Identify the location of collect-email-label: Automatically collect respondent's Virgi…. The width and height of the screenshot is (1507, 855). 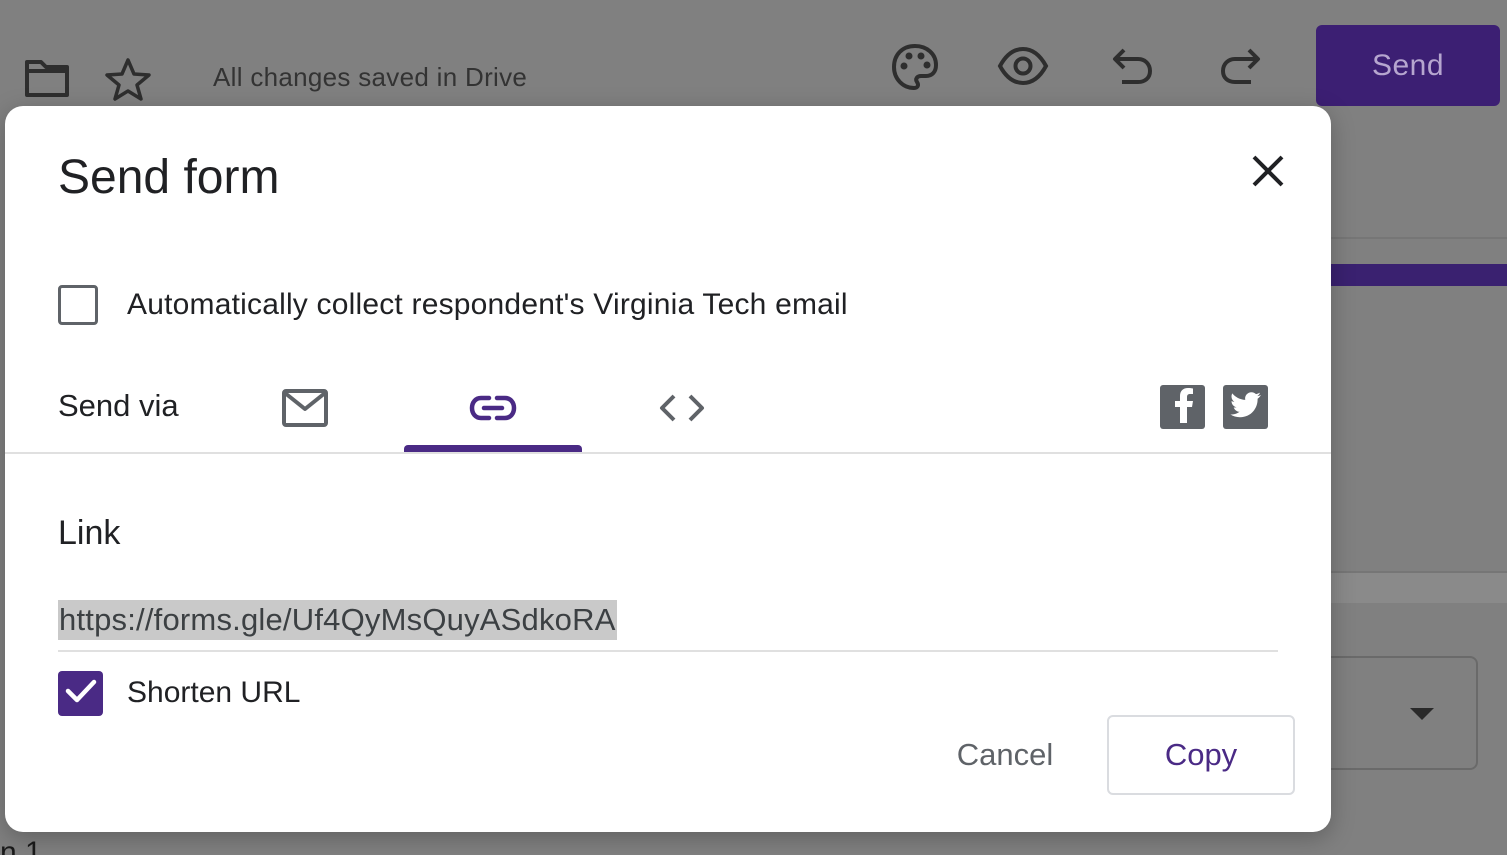
(487, 304).